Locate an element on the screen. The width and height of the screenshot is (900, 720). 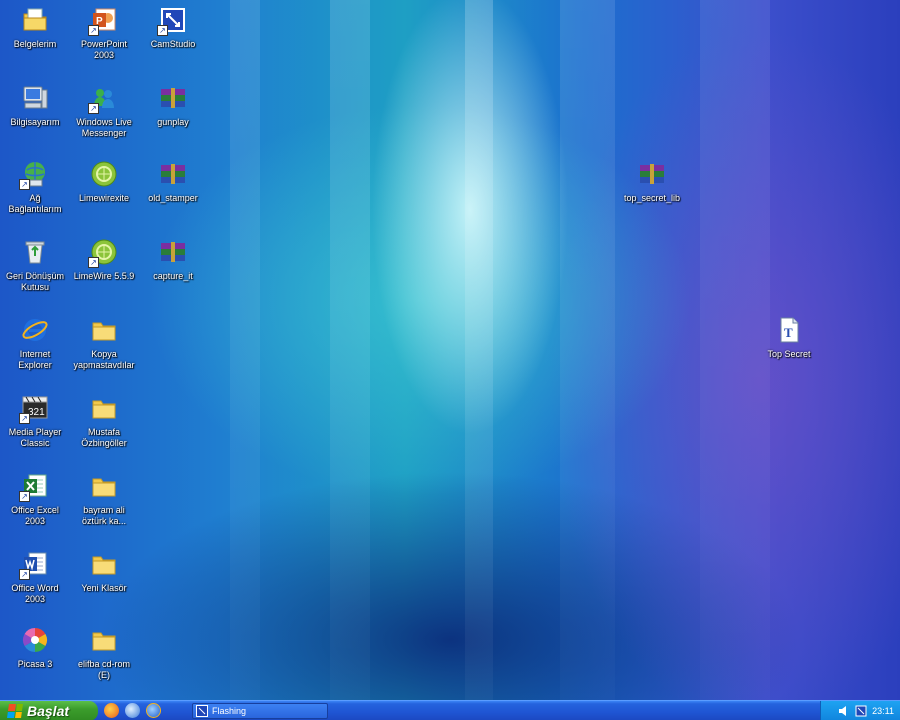
desktop-icon-media-player-classic: 321 ↗ Media Player Classic is located at coordinates (36, 420).